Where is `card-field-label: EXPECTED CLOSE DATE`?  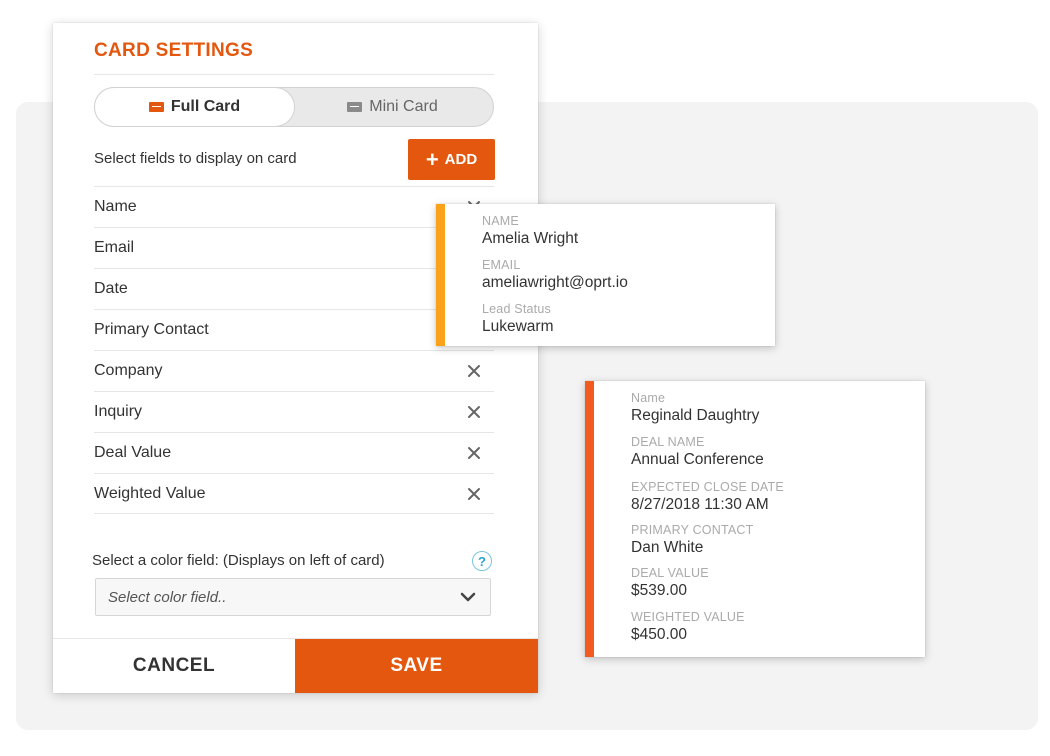
card-field-label: EXPECTED CLOSE DATE is located at coordinates (707, 487).